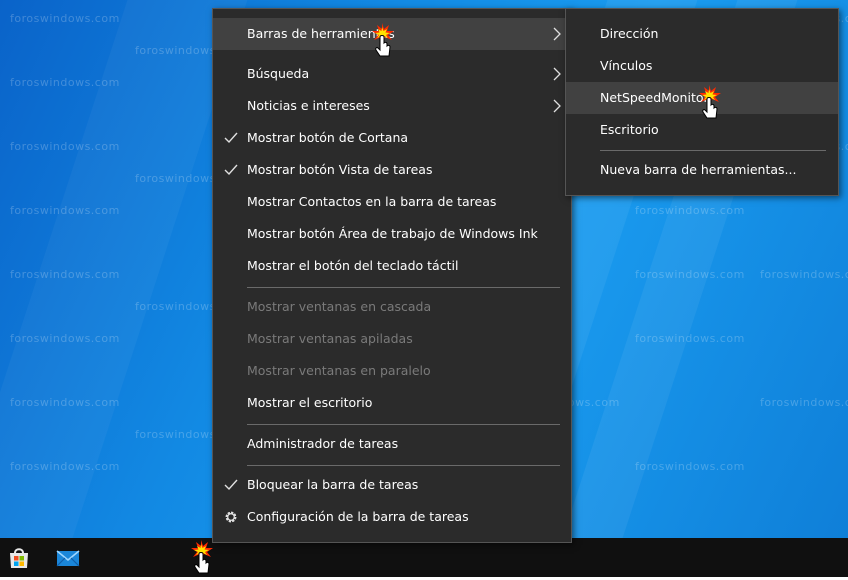 Image resolution: width=848 pixels, height=580 pixels. What do you see at coordinates (702, 66) in the screenshot?
I see `submenu-item-links: Vínculos` at bounding box center [702, 66].